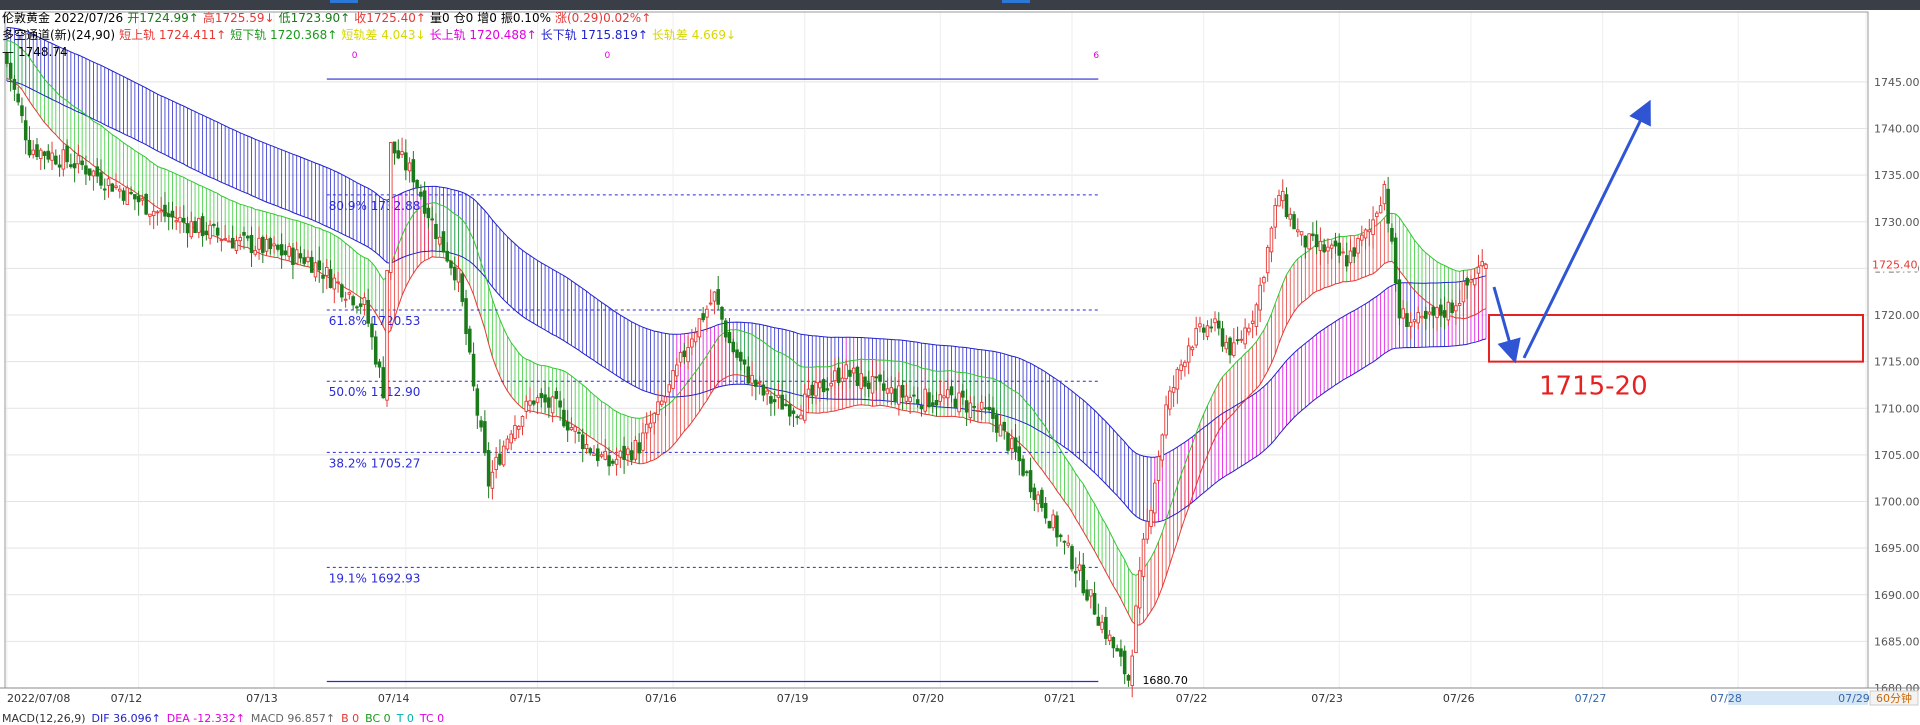 Image resolution: width=1920 pixels, height=725 pixels. I want to click on short-upper-rail: 短上轨 1724.411↑, so click(173, 35).